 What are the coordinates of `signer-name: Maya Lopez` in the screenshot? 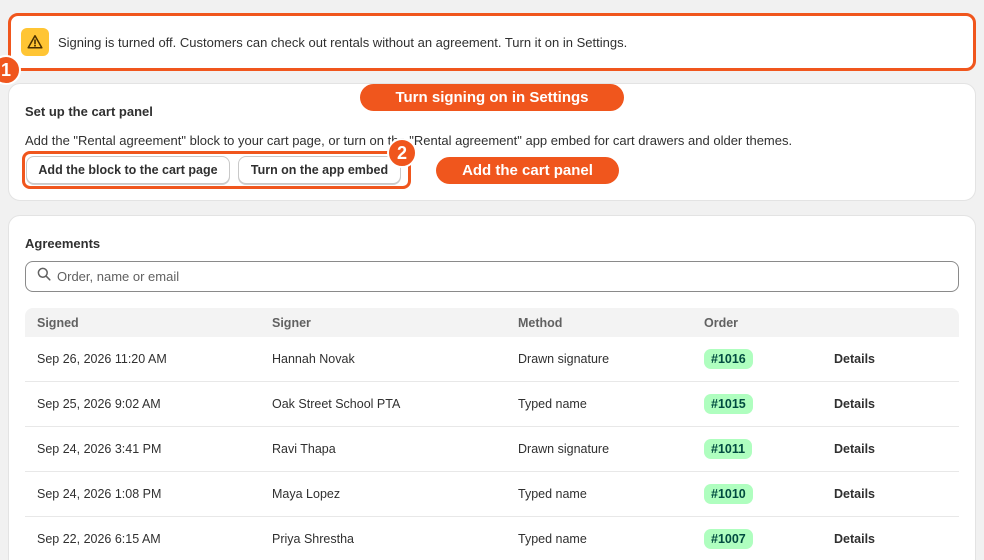 It's located at (306, 494).